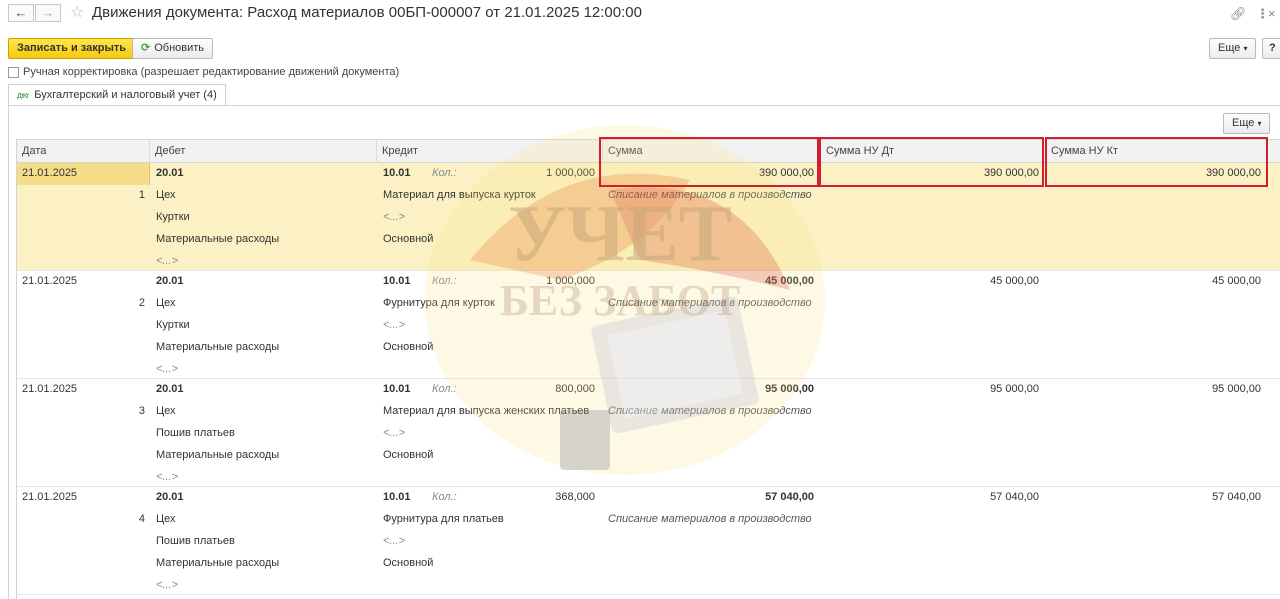  Describe the element at coordinates (1014, 497) in the screenshot. I see `cell-sum-nu-dt: 57 040,00` at that location.